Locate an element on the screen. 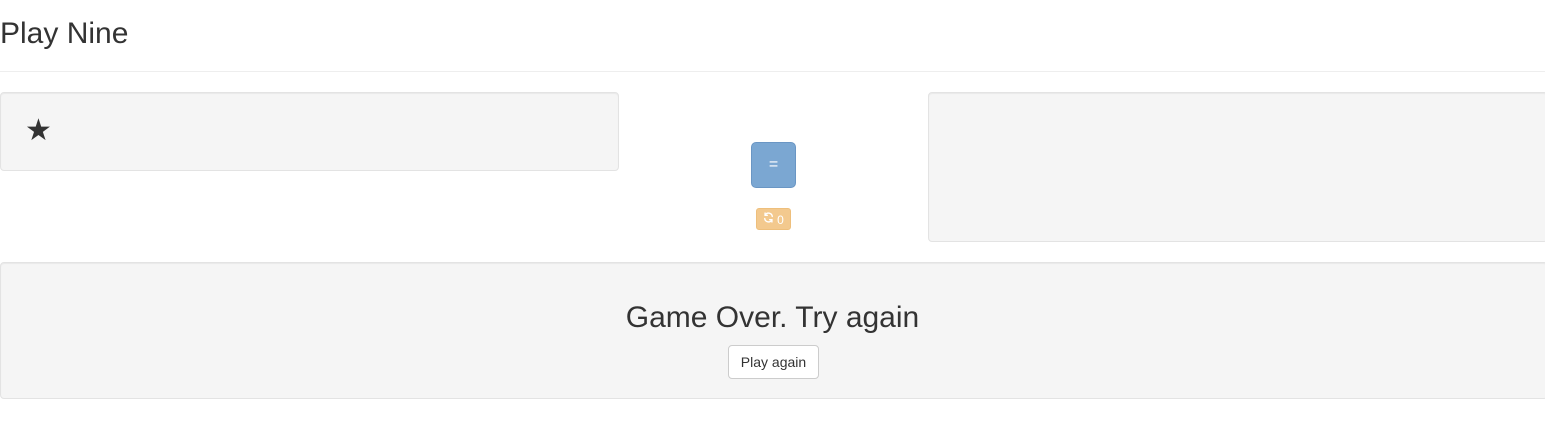 The height and width of the screenshot is (429, 1545). redraw-count: 0 is located at coordinates (780, 219).